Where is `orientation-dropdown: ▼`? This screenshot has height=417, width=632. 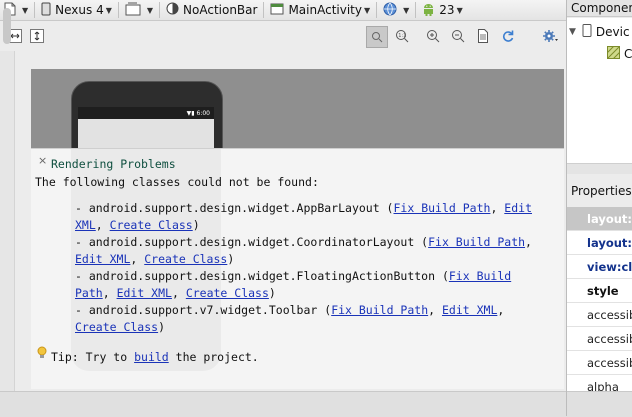 orientation-dropdown: ▼ is located at coordinates (139, 10).